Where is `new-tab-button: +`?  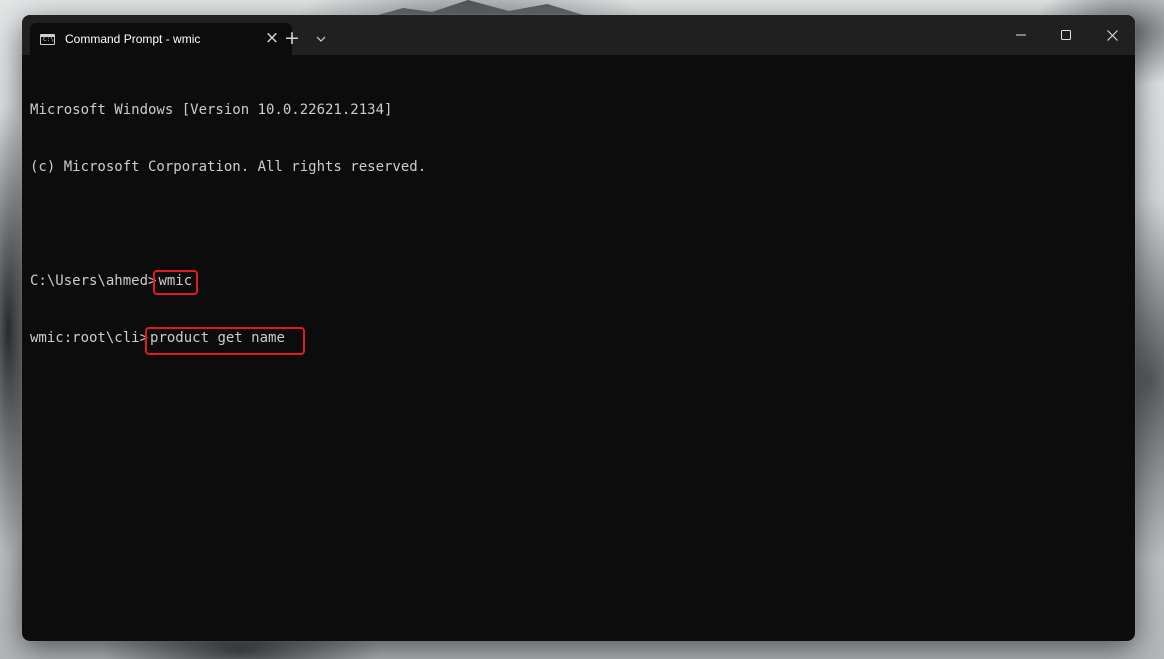
new-tab-button: + is located at coordinates (292, 38).